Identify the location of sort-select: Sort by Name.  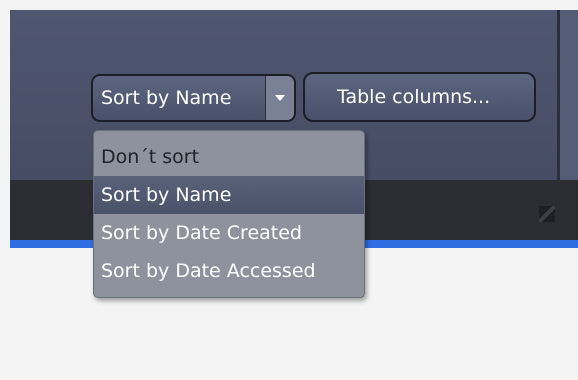
(193, 98).